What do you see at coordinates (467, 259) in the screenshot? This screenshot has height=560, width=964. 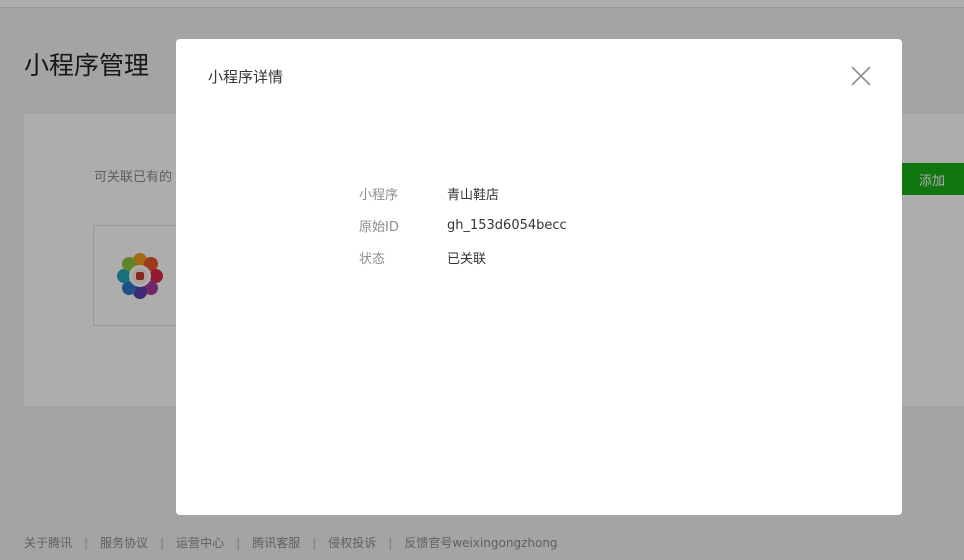 I see `status-value: 已关联` at bounding box center [467, 259].